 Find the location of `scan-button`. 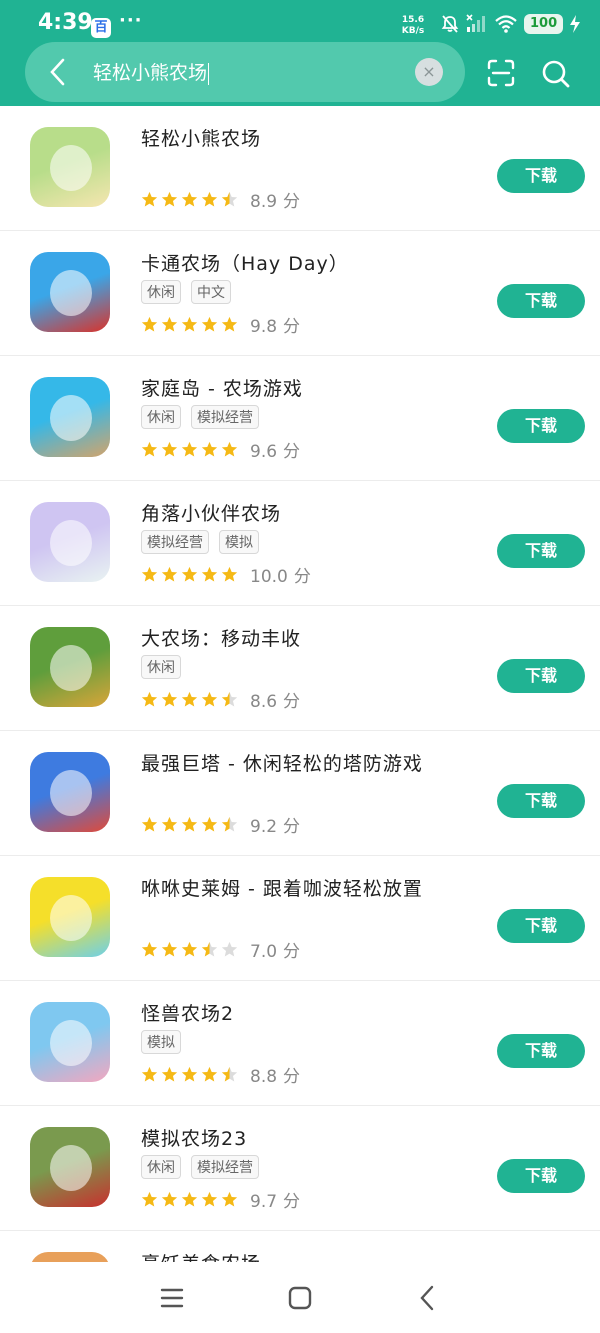

scan-button is located at coordinates (501, 73).